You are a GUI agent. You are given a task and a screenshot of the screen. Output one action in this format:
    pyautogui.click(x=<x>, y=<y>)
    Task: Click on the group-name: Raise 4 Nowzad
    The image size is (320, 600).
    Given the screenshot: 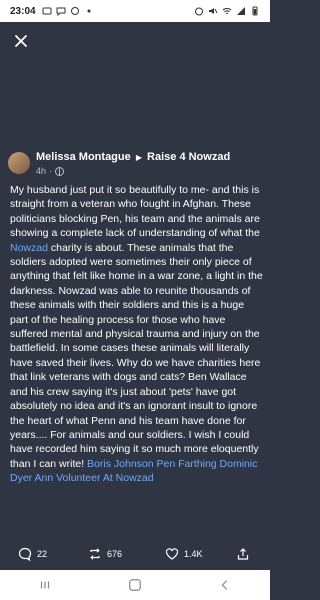 What is the action you would take?
    pyautogui.click(x=188, y=157)
    